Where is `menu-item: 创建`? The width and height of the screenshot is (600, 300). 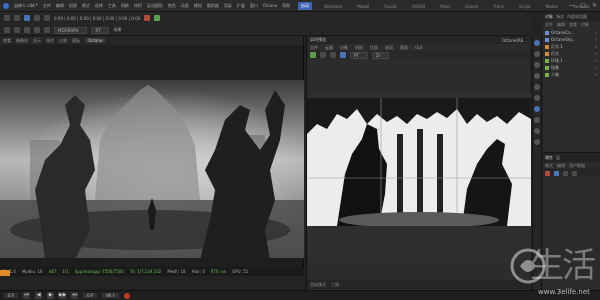
menu-item: 创建 is located at coordinates (73, 6).